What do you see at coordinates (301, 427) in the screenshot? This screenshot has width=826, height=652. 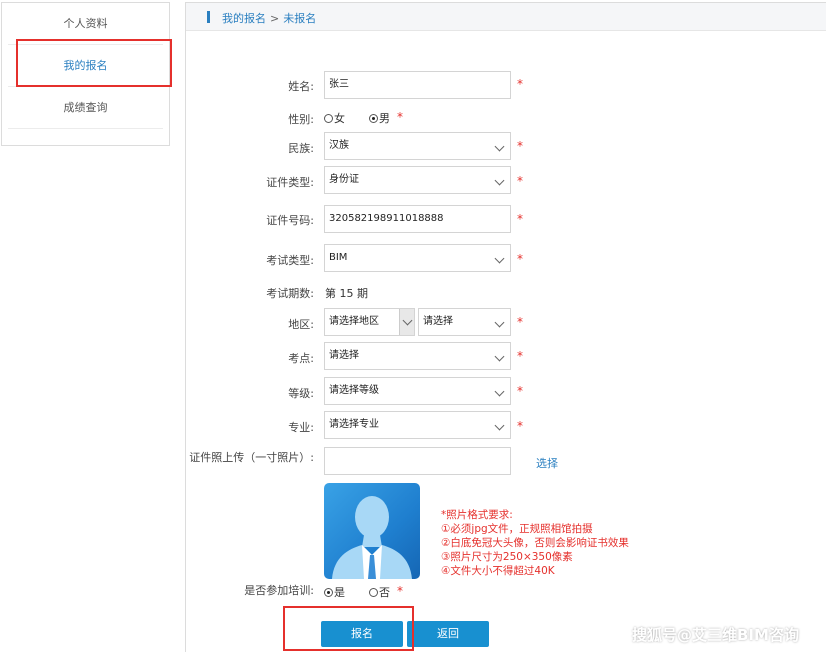 I see `major-label: 专业:` at bounding box center [301, 427].